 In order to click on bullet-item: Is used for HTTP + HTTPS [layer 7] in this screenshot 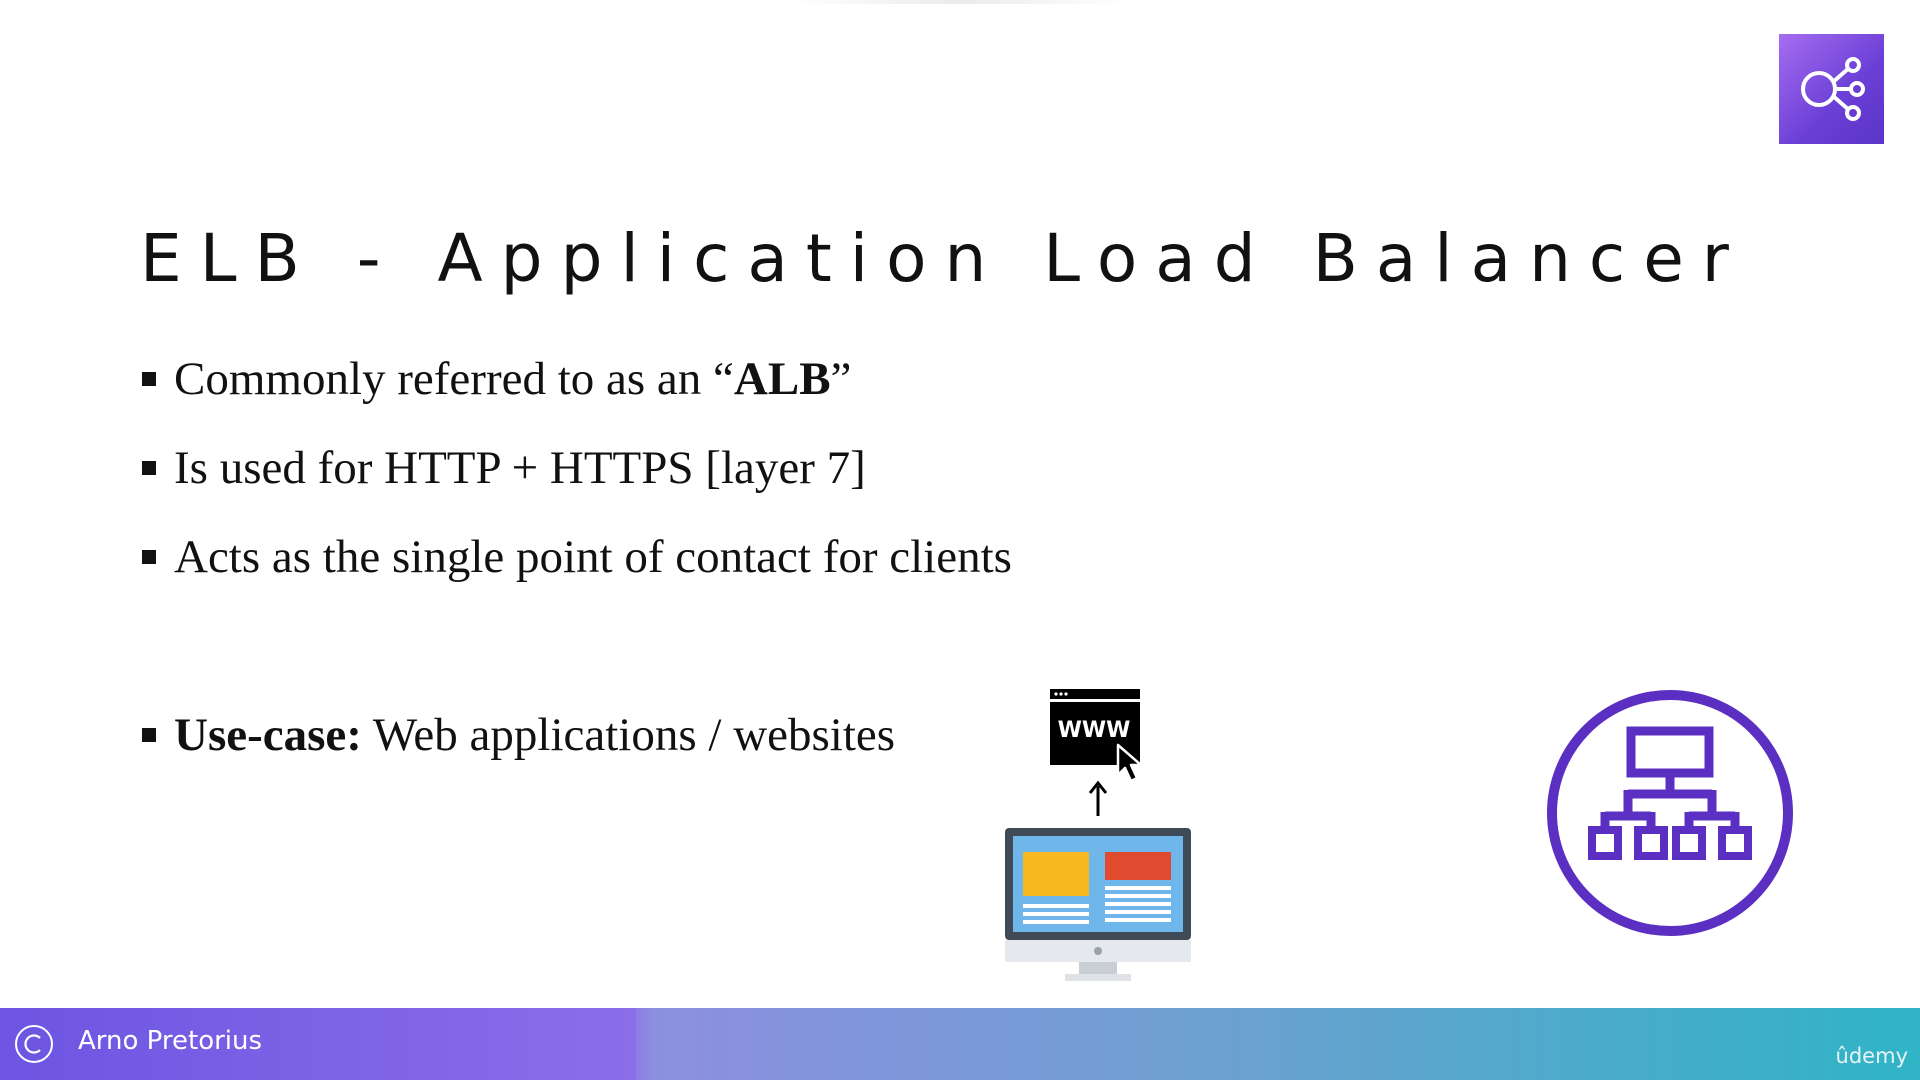, I will do `click(504, 468)`.